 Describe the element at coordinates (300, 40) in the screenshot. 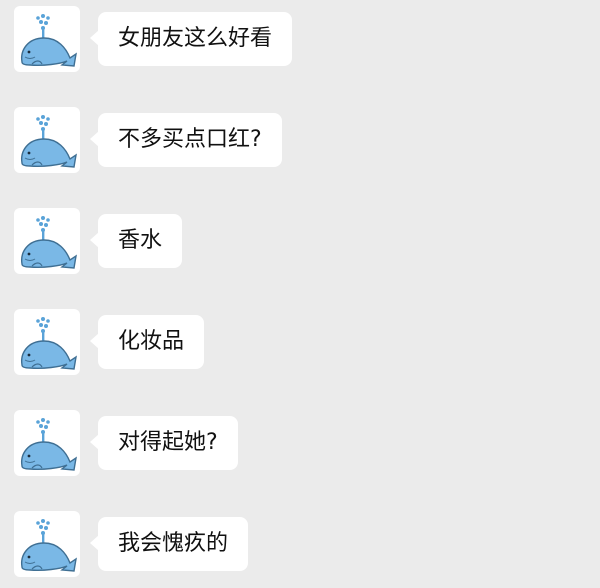

I see `message-row: 女朋友这么好看` at that location.